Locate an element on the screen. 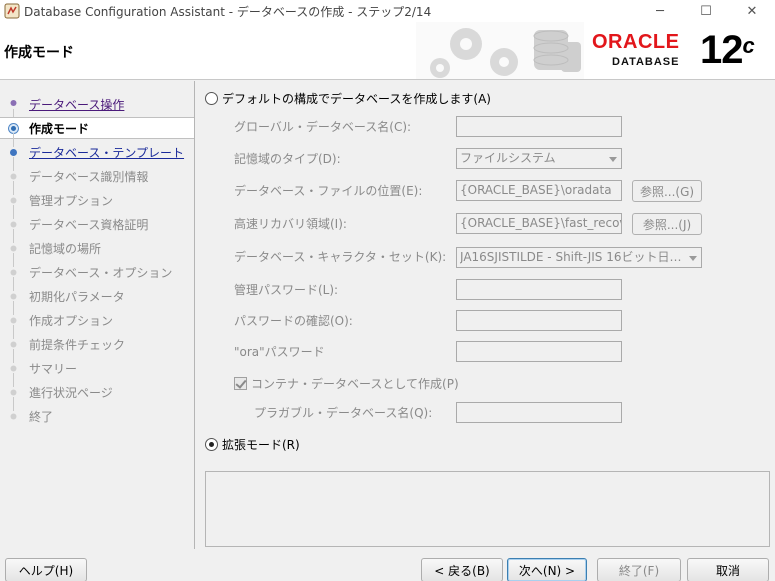  nav-step-label: データベース・テンプレート is located at coordinates (107, 152).